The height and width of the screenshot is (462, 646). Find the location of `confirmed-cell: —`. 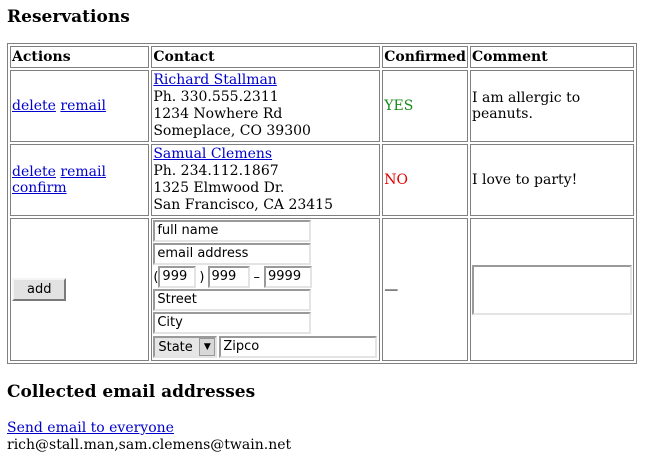

confirmed-cell: — is located at coordinates (425, 289).